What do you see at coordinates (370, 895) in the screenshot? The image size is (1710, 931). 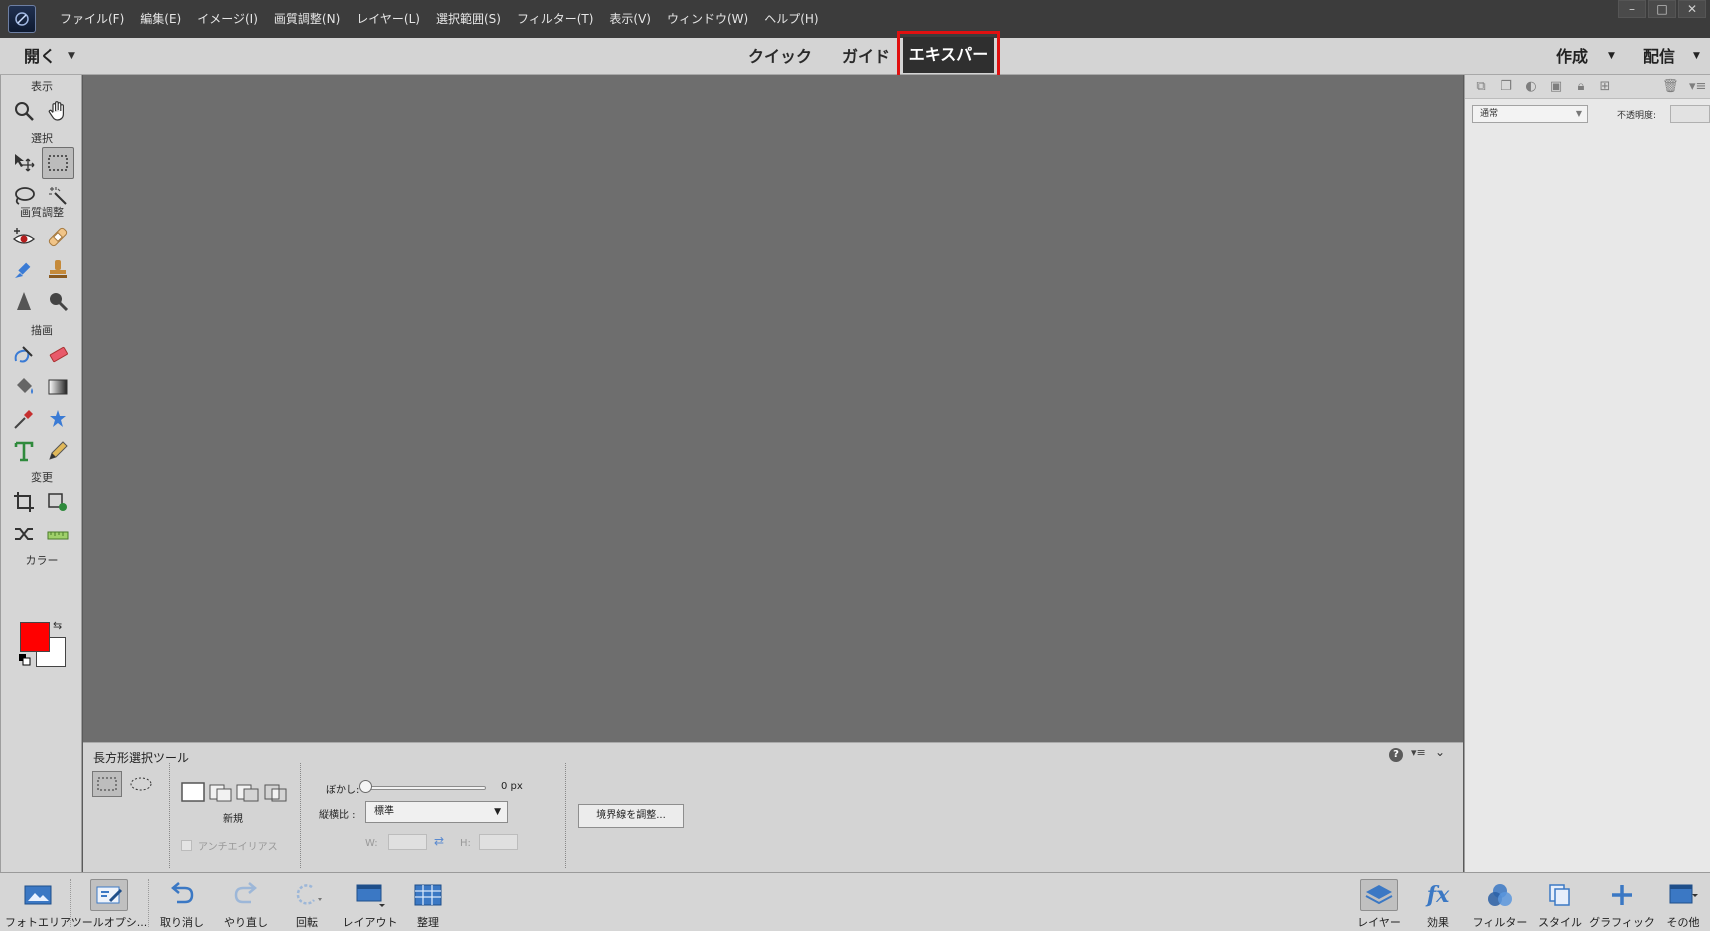 I see `layout-icon` at bounding box center [370, 895].